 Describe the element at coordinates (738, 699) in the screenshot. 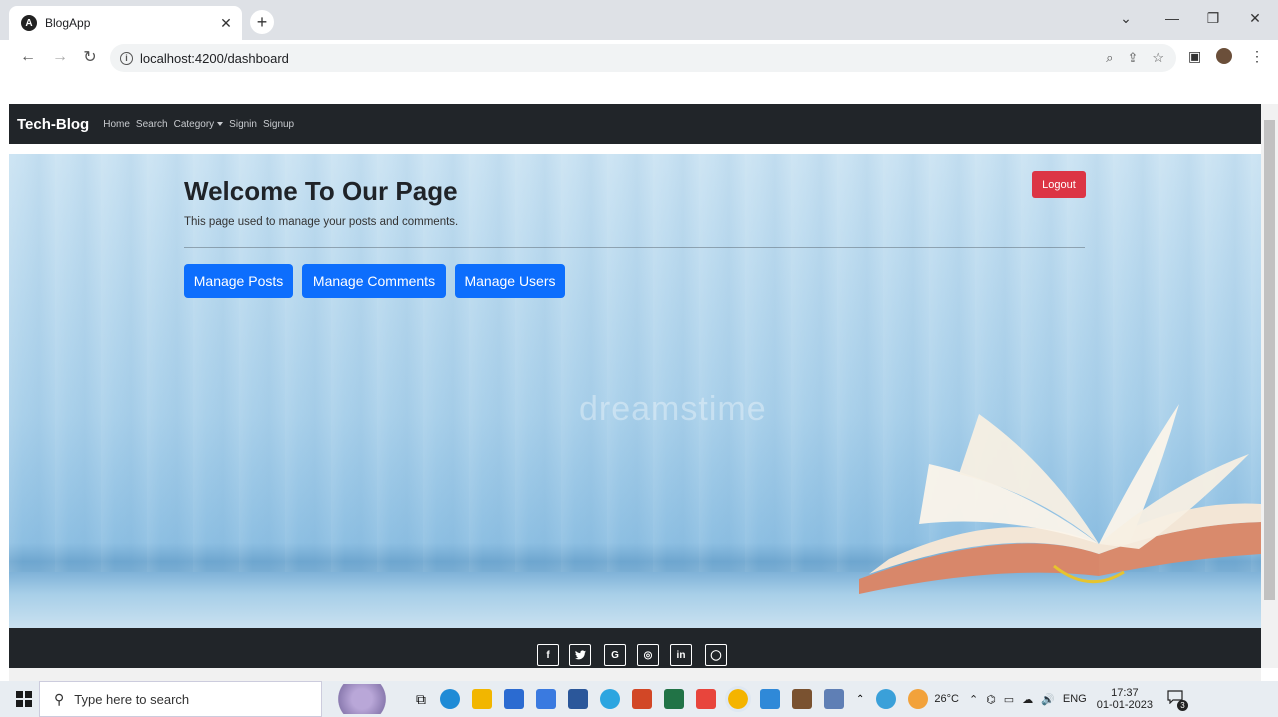

I see `chrome-icon` at that location.